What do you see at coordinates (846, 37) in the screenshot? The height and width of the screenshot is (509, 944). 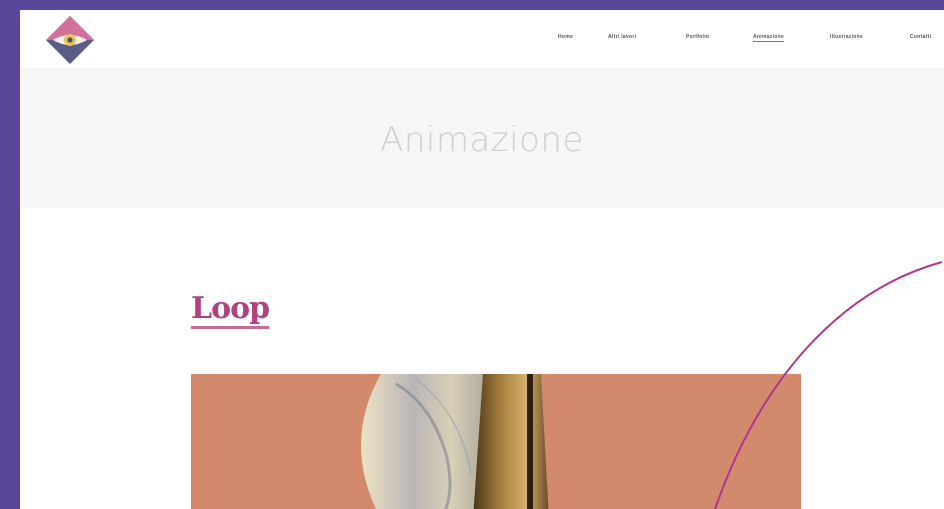 I see `nav-item-illustrazione: Illustrazione` at bounding box center [846, 37].